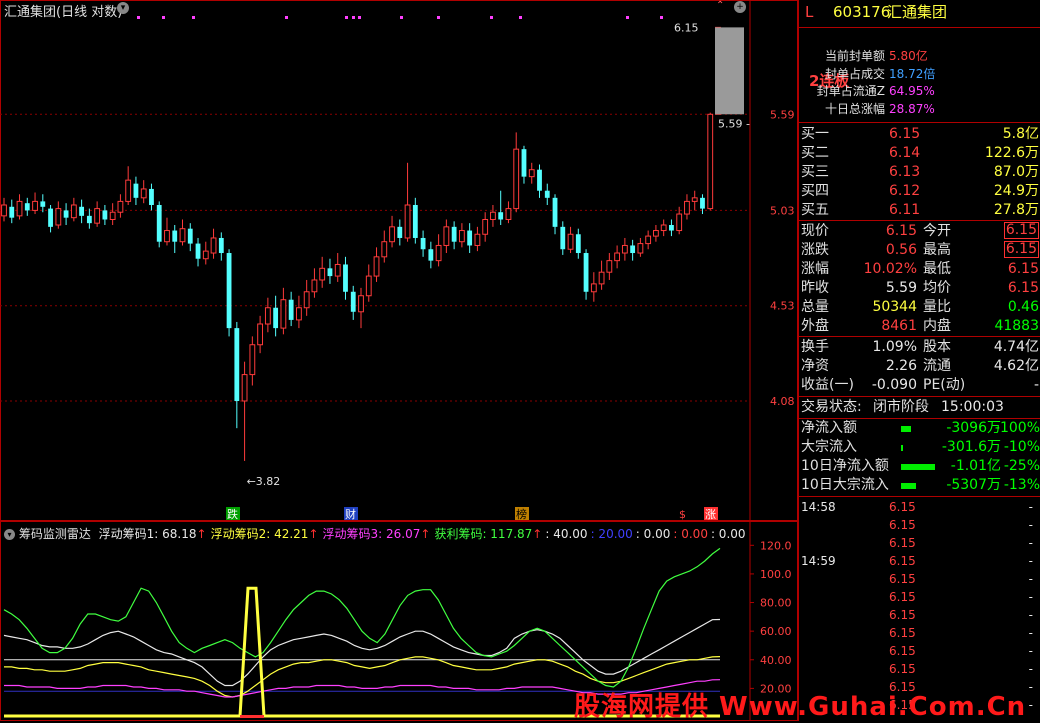 The width and height of the screenshot is (1040, 723). I want to click on stat-label: 昨收, so click(815, 288).